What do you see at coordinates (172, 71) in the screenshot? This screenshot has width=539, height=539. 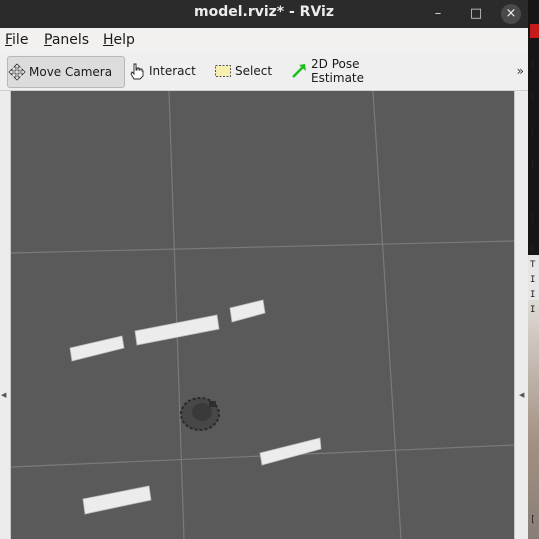 I see `interact-label: Interact` at bounding box center [172, 71].